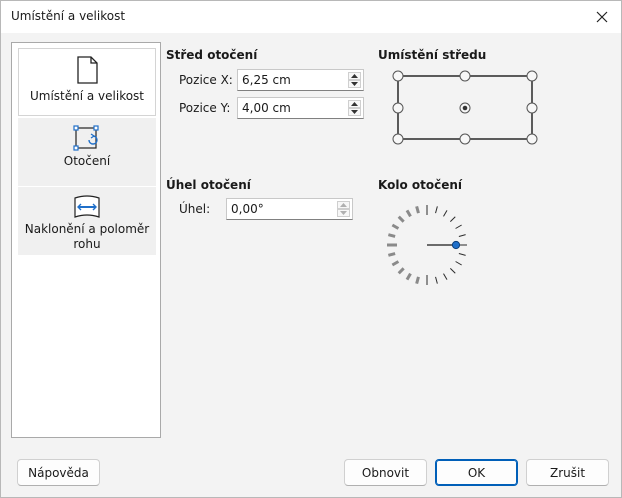  What do you see at coordinates (87, 236) in the screenshot?
I see `sidebar-item-label: Naklonění a poloměr rohu` at bounding box center [87, 236].